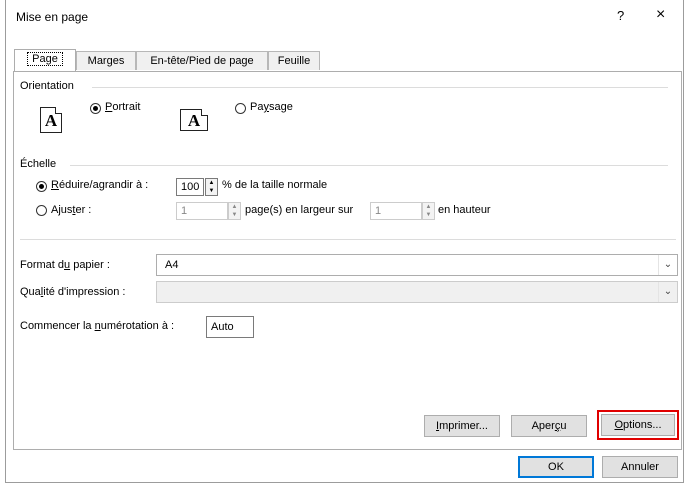 This screenshot has height=484, width=685. I want to click on fit-width-spinner: ▲ ▼, so click(234, 211).